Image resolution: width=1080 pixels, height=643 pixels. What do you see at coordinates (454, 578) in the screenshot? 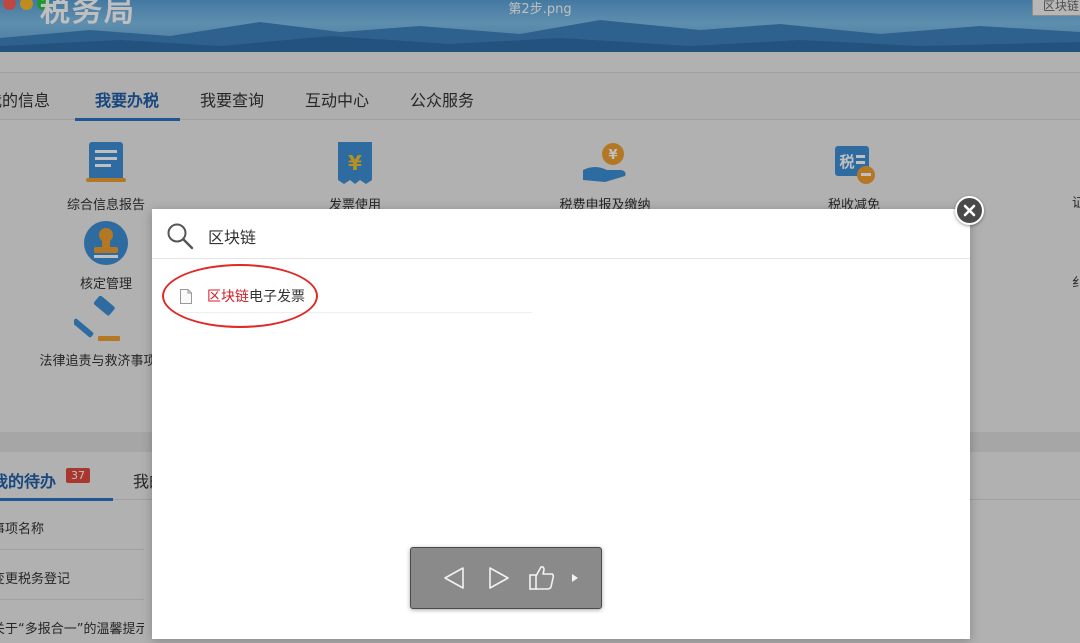
I see `previous-icon` at bounding box center [454, 578].